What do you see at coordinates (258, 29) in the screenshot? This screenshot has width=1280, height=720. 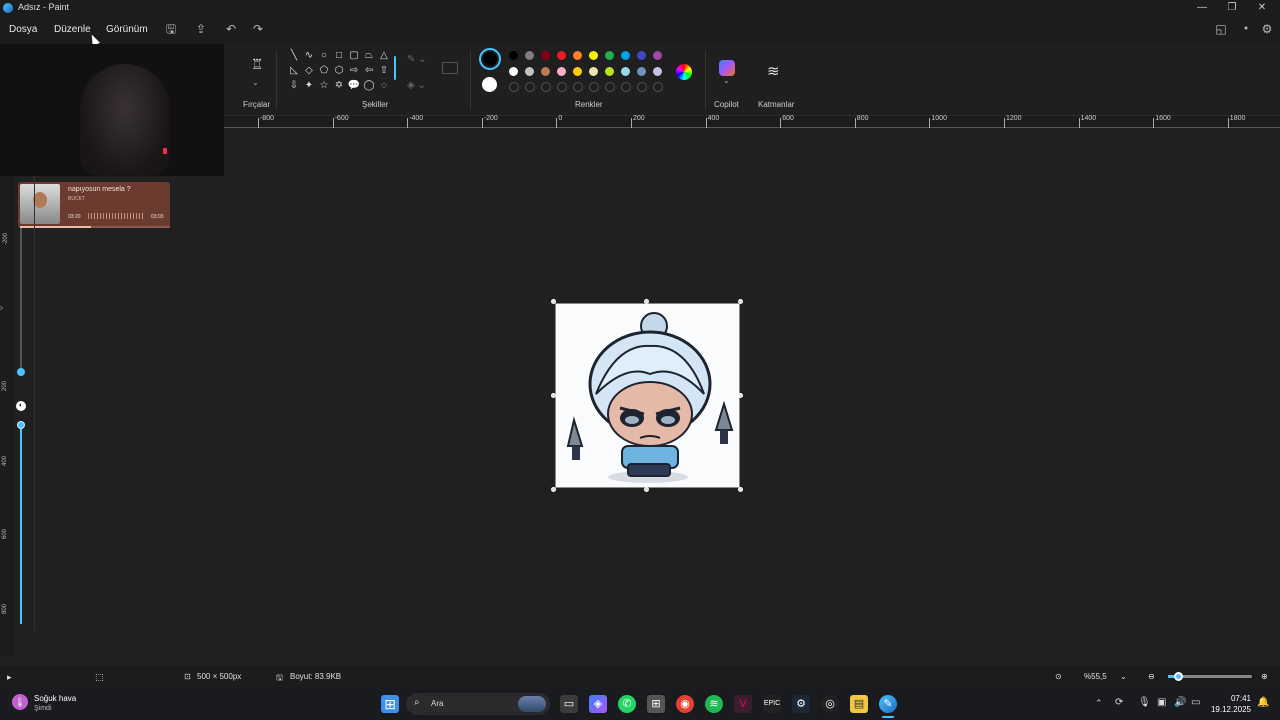 I see `redo-icon: ↷` at bounding box center [258, 29].